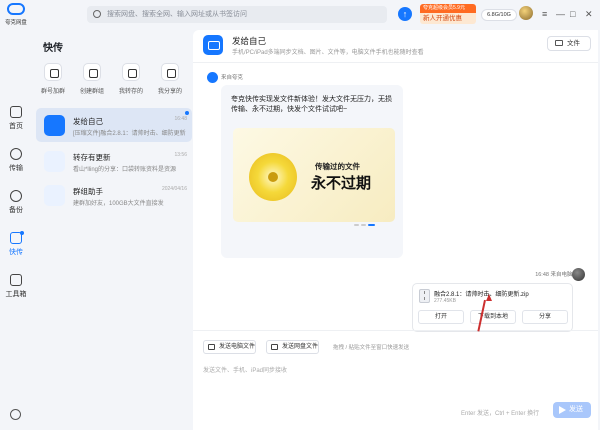 The height and width of the screenshot is (430, 600). I want to click on send-shortcut-hint: Enter 发送，Ctrl + Enter 换行, so click(500, 414).